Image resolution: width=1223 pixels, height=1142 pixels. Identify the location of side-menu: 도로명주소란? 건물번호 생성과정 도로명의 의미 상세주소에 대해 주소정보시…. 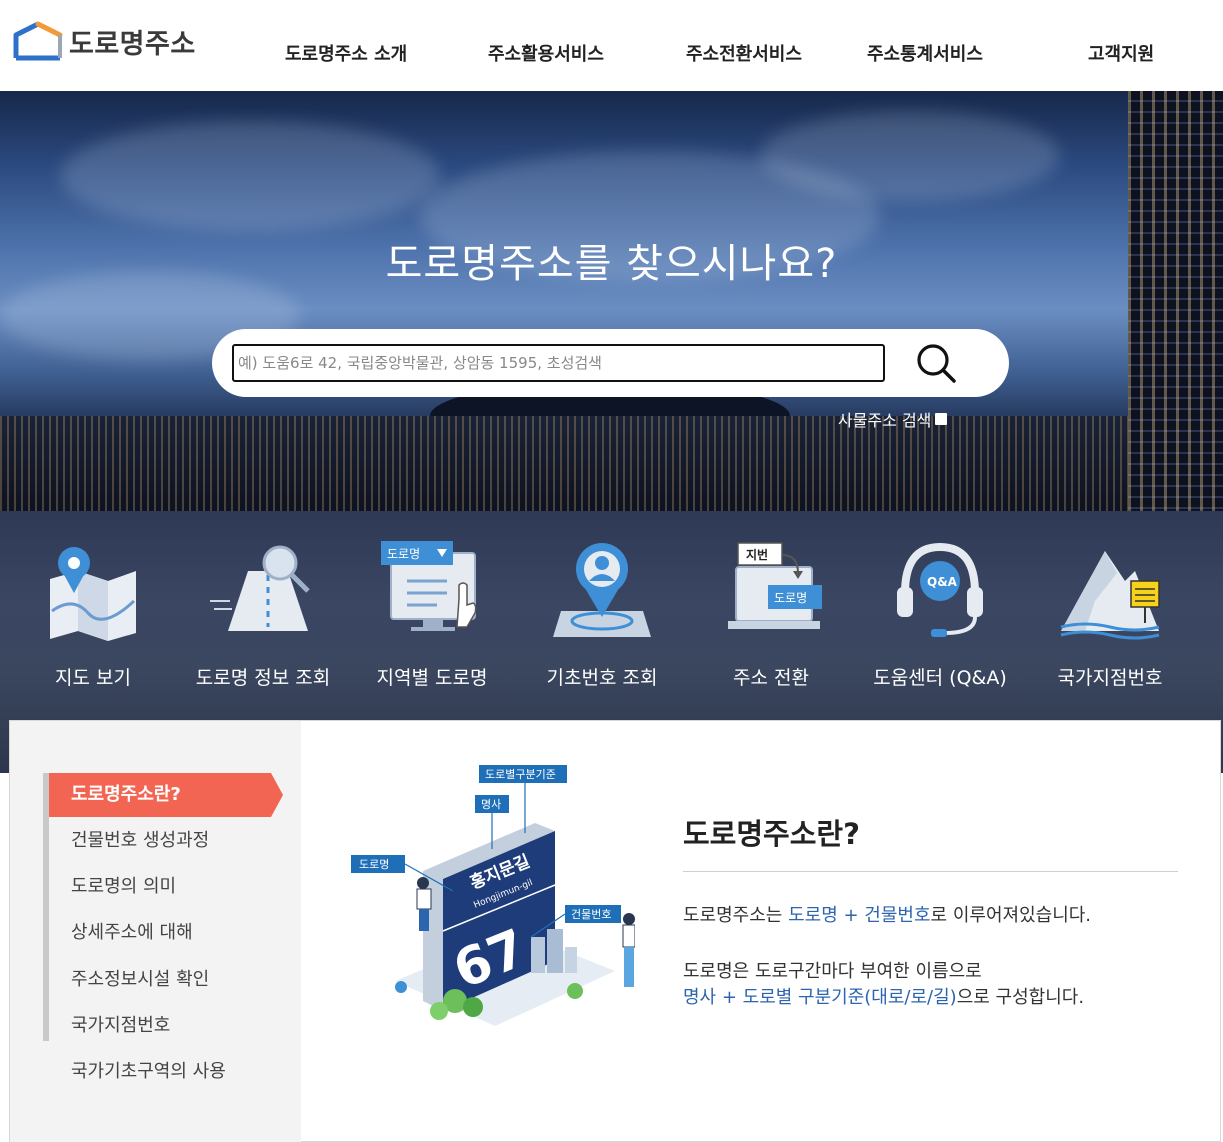
(155, 931).